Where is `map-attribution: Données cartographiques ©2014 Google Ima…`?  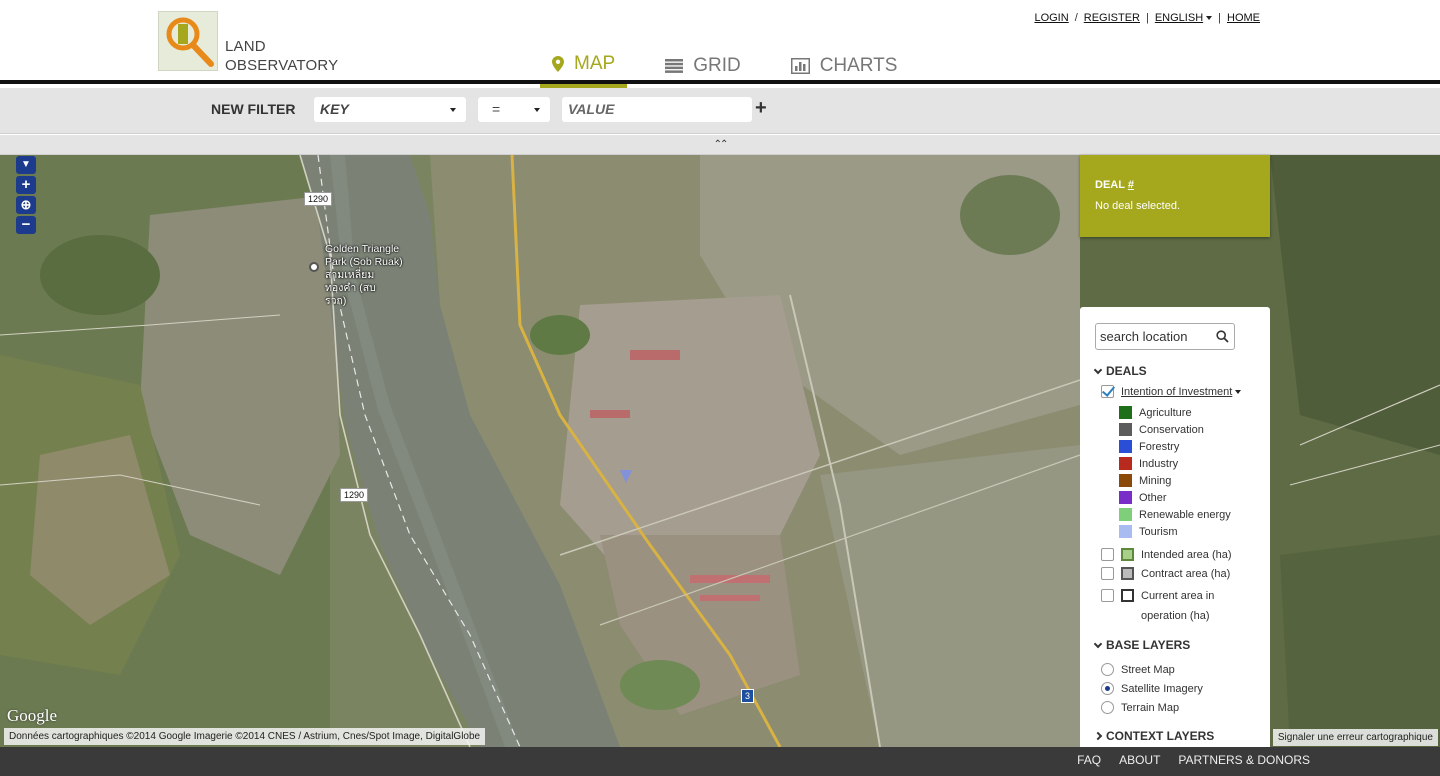
map-attribution: Données cartographiques ©2014 Google Ima… is located at coordinates (245, 736).